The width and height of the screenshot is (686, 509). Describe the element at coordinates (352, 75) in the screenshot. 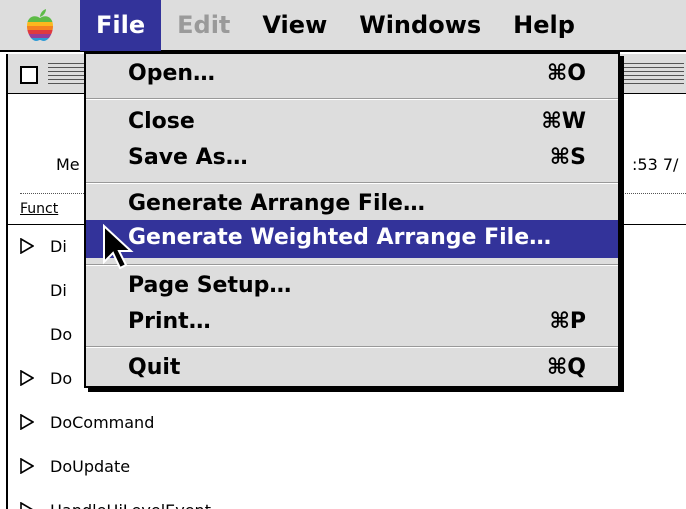

I see `menu-item-open: Open… ⌘O` at that location.